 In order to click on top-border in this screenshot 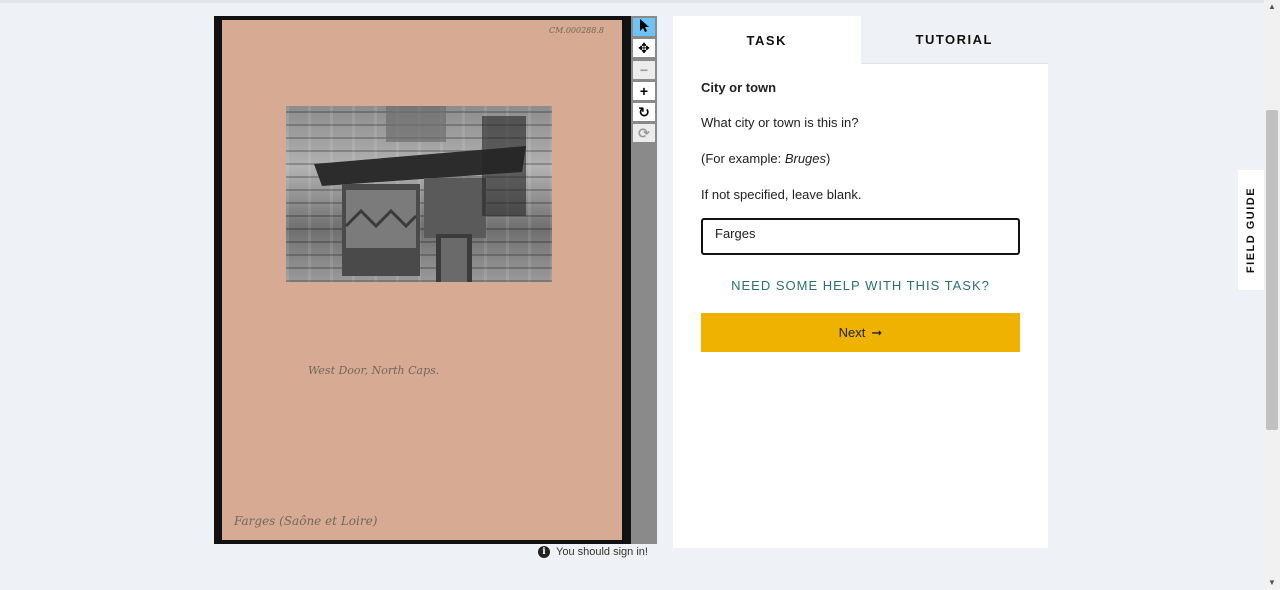, I will do `click(632, 1)`.